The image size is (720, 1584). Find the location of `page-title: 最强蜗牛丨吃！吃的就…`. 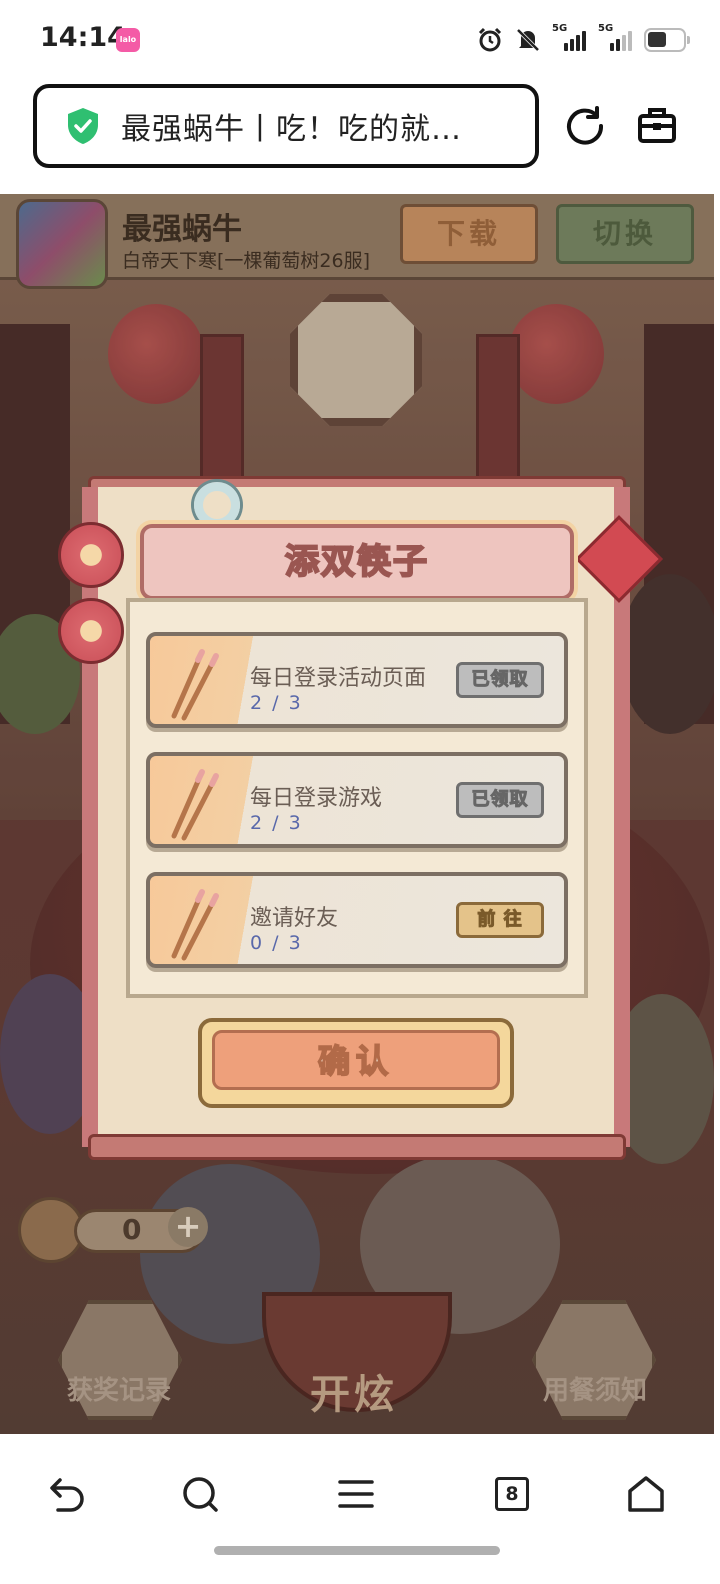

page-title: 最强蜗牛丨吃！吃的就… is located at coordinates (291, 129).